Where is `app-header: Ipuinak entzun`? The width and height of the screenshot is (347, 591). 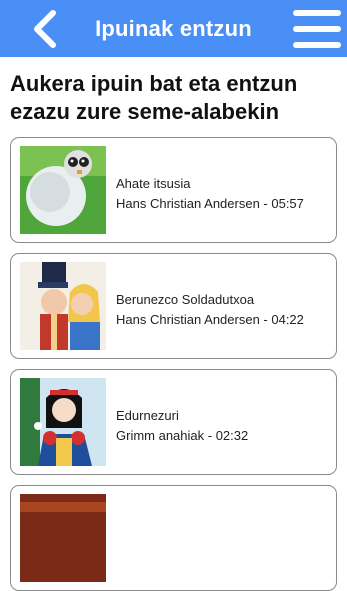
app-header: Ipuinak entzun is located at coordinates (173, 28).